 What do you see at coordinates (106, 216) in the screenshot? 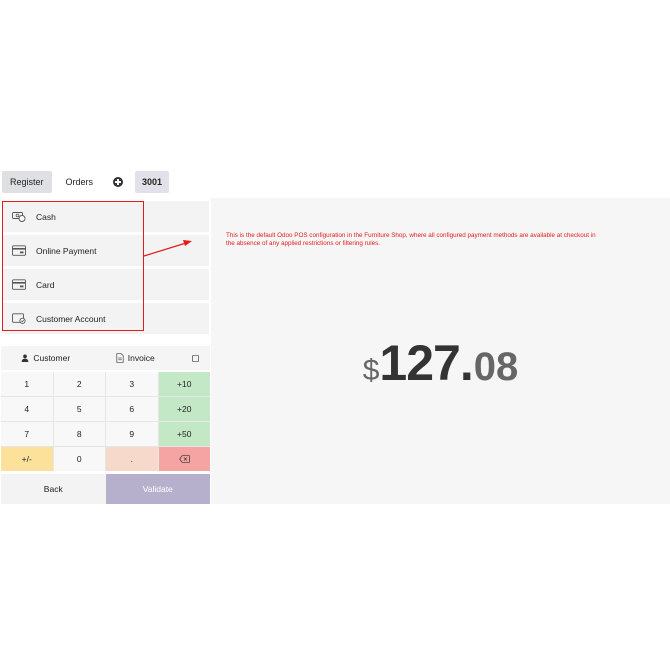
I see `payment-method-cash: Cash` at bounding box center [106, 216].